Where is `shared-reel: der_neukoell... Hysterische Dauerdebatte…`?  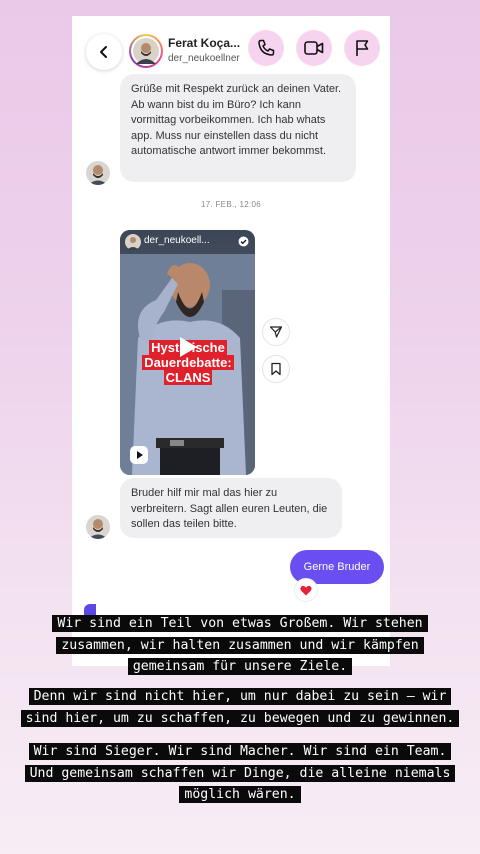
shared-reel: der_neukoell... Hysterische Dauerdebatte… is located at coordinates (187, 352).